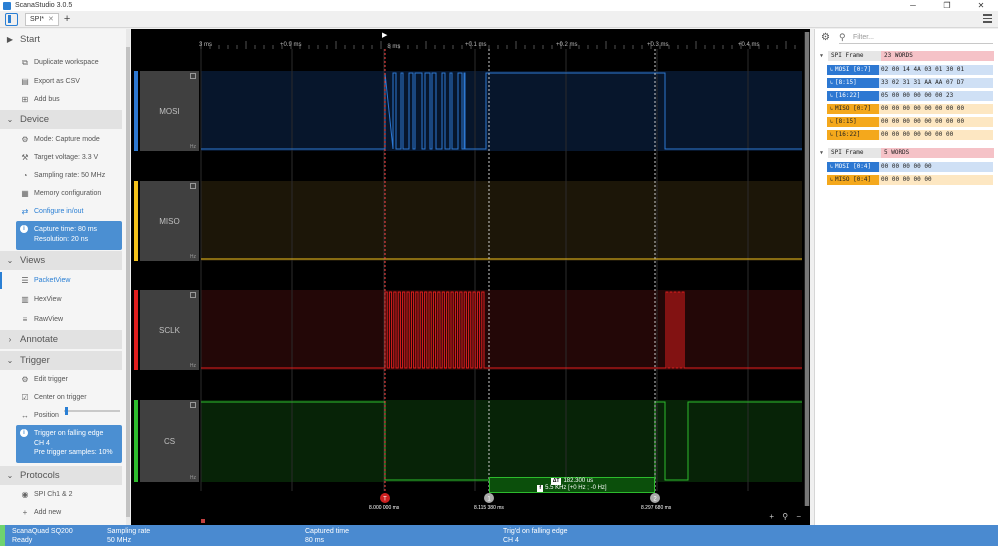 This screenshot has height=546, width=998. I want to click on spi-frame-row: ▼ SPI Frame 23 WORDS, so click(907, 56).